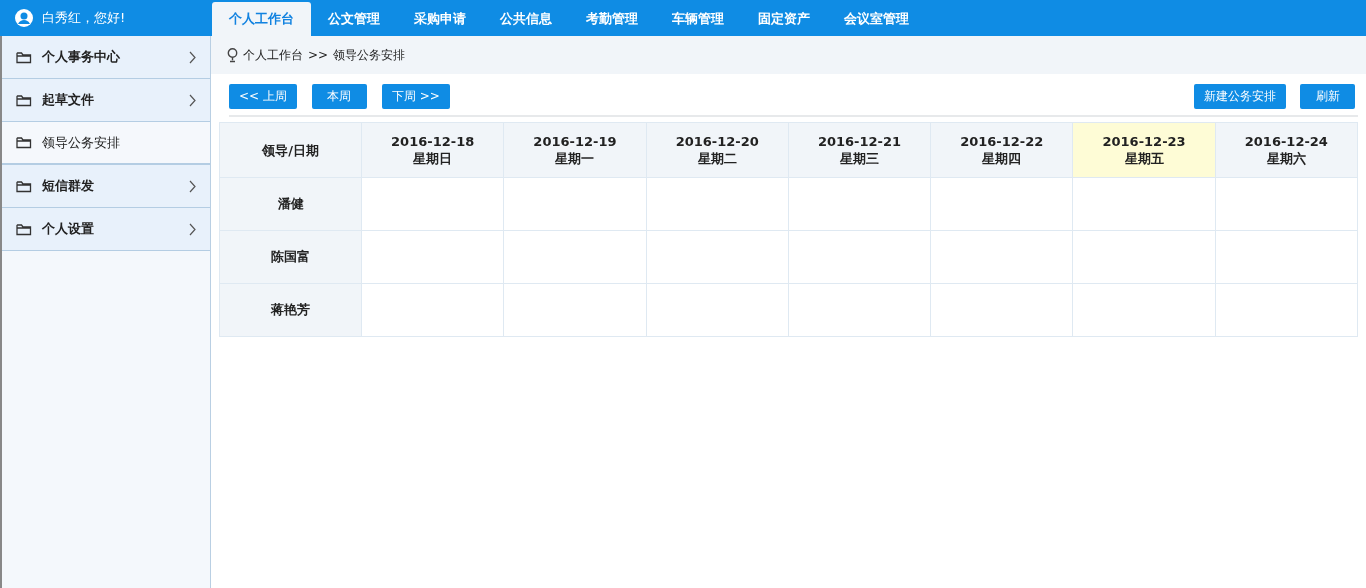  What do you see at coordinates (440, 19) in the screenshot?
I see `nav-tab: 采购申请` at bounding box center [440, 19].